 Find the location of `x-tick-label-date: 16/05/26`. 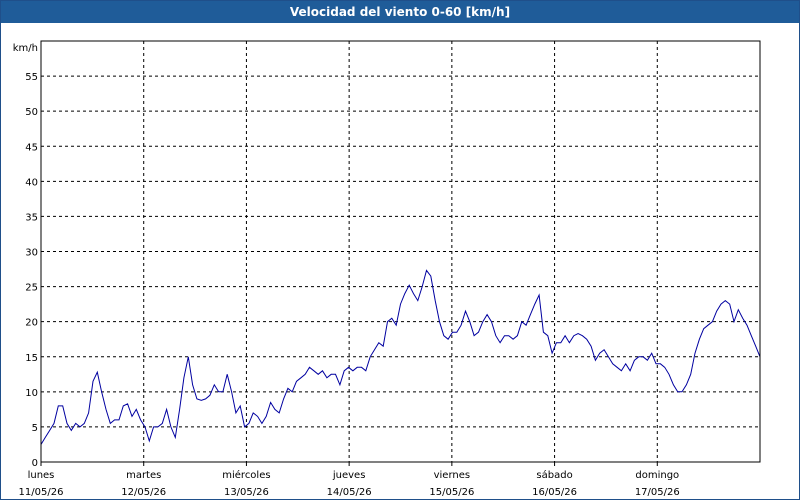

x-tick-label-date: 16/05/26 is located at coordinates (554, 492).